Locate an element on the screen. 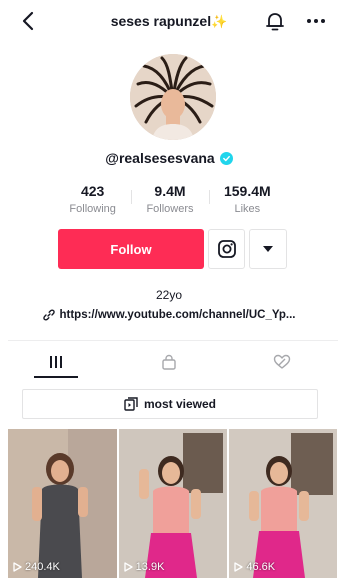  avatar-image is located at coordinates (173, 97).